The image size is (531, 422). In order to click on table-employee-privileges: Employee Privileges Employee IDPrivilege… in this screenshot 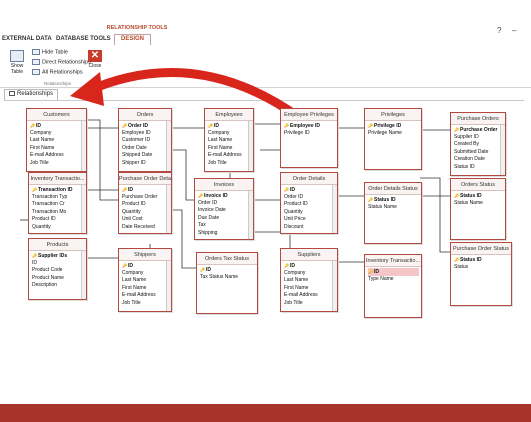, I will do `click(309, 138)`.